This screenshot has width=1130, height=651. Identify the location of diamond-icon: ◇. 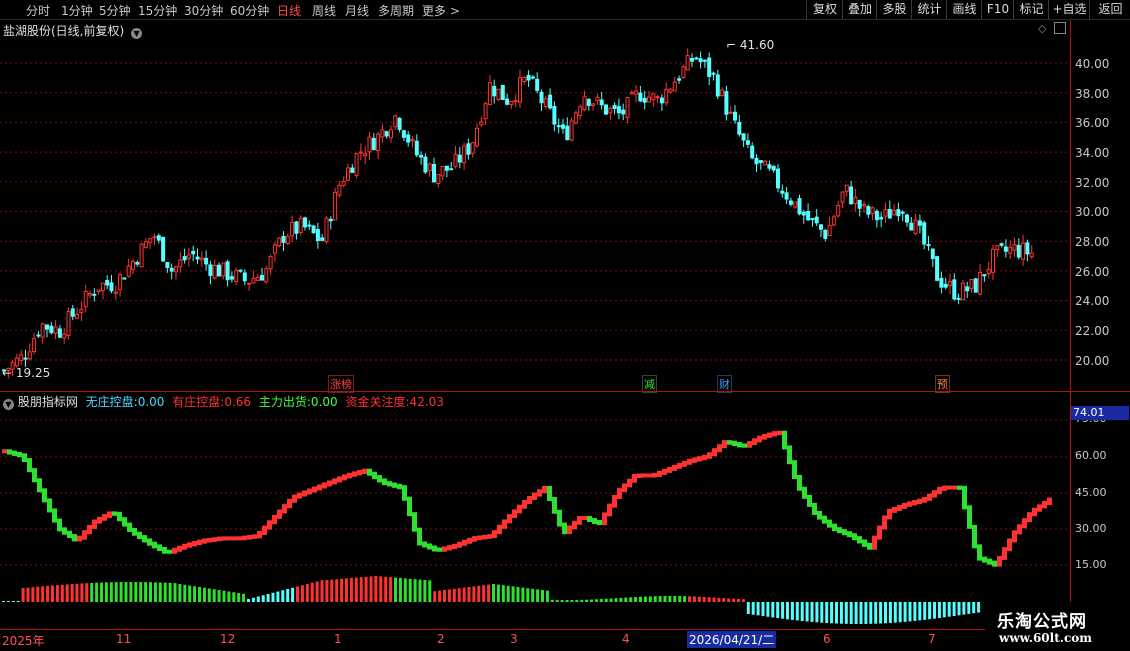
(1042, 28).